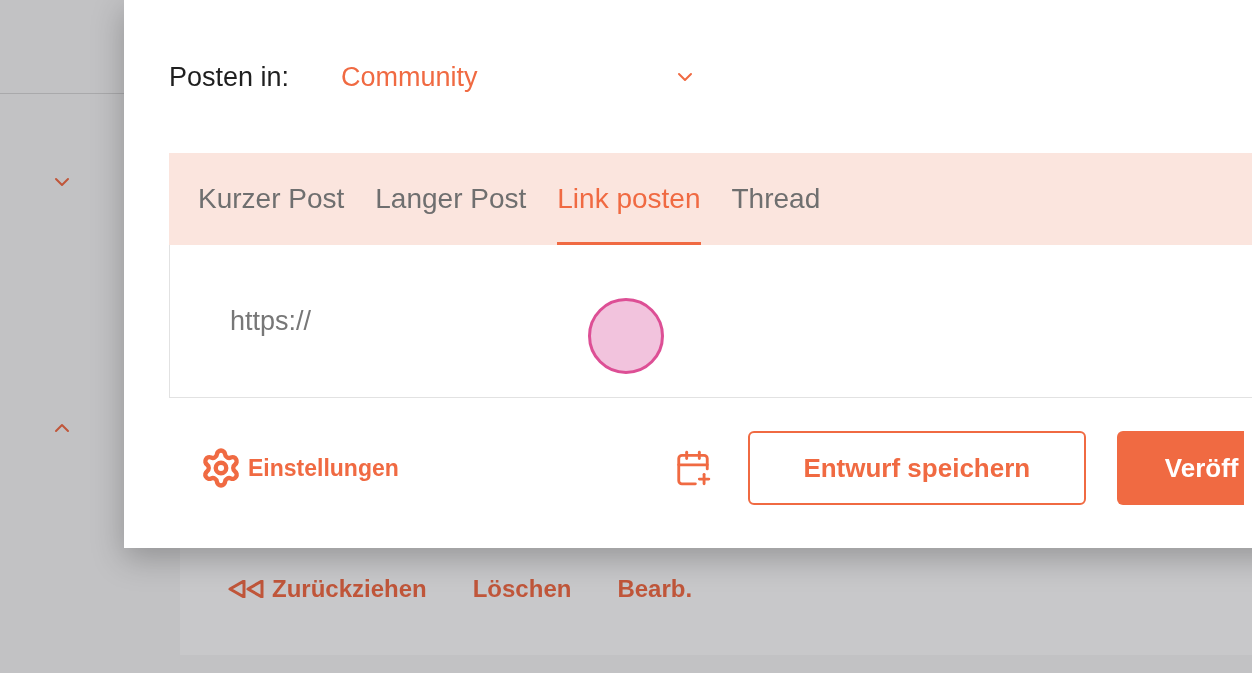 This screenshot has height=673, width=1252. I want to click on settings-icon, so click(221, 468).